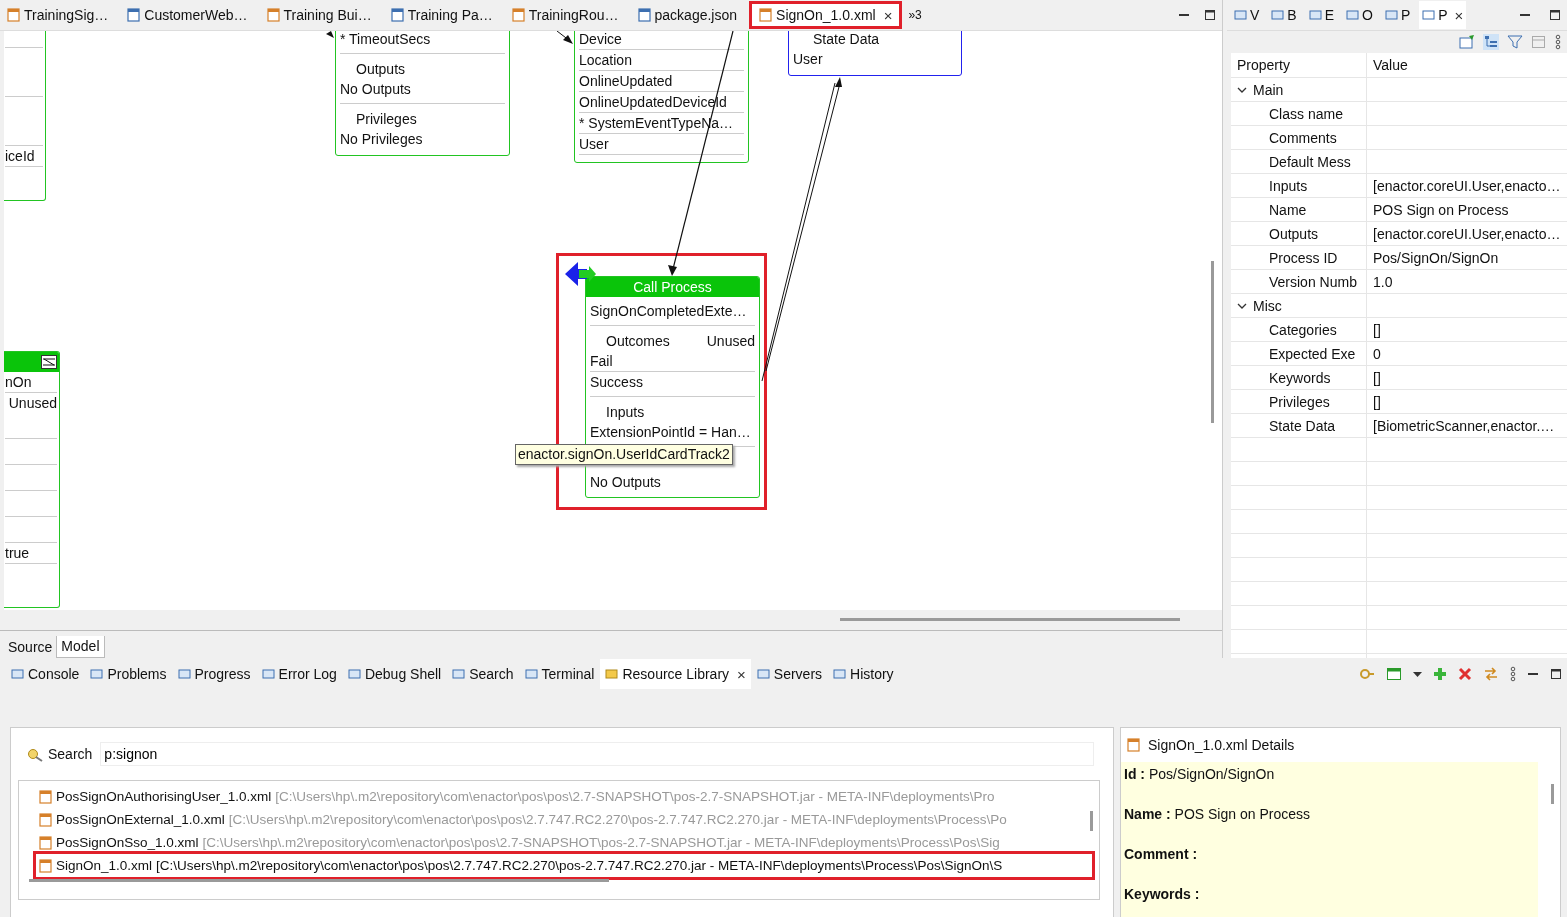 The image size is (1567, 917). I want to click on view-tab: Debug Shell, so click(394, 674).